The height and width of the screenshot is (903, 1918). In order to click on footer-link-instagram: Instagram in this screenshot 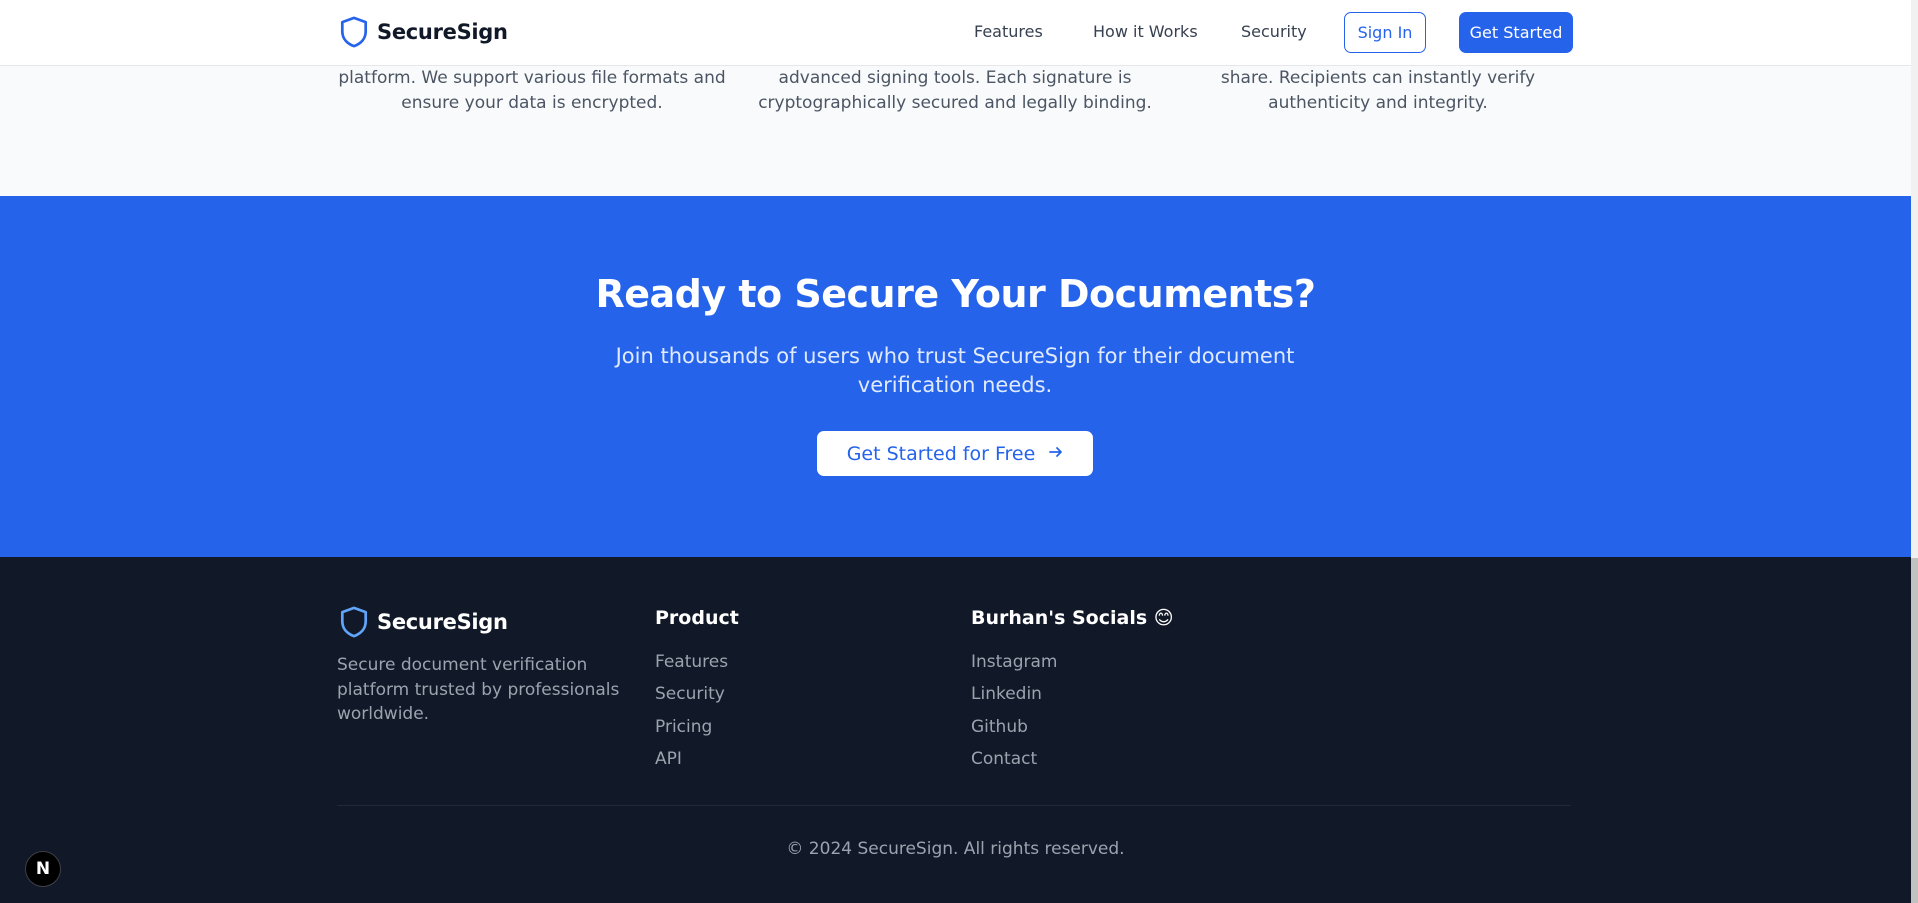, I will do `click(1014, 662)`.